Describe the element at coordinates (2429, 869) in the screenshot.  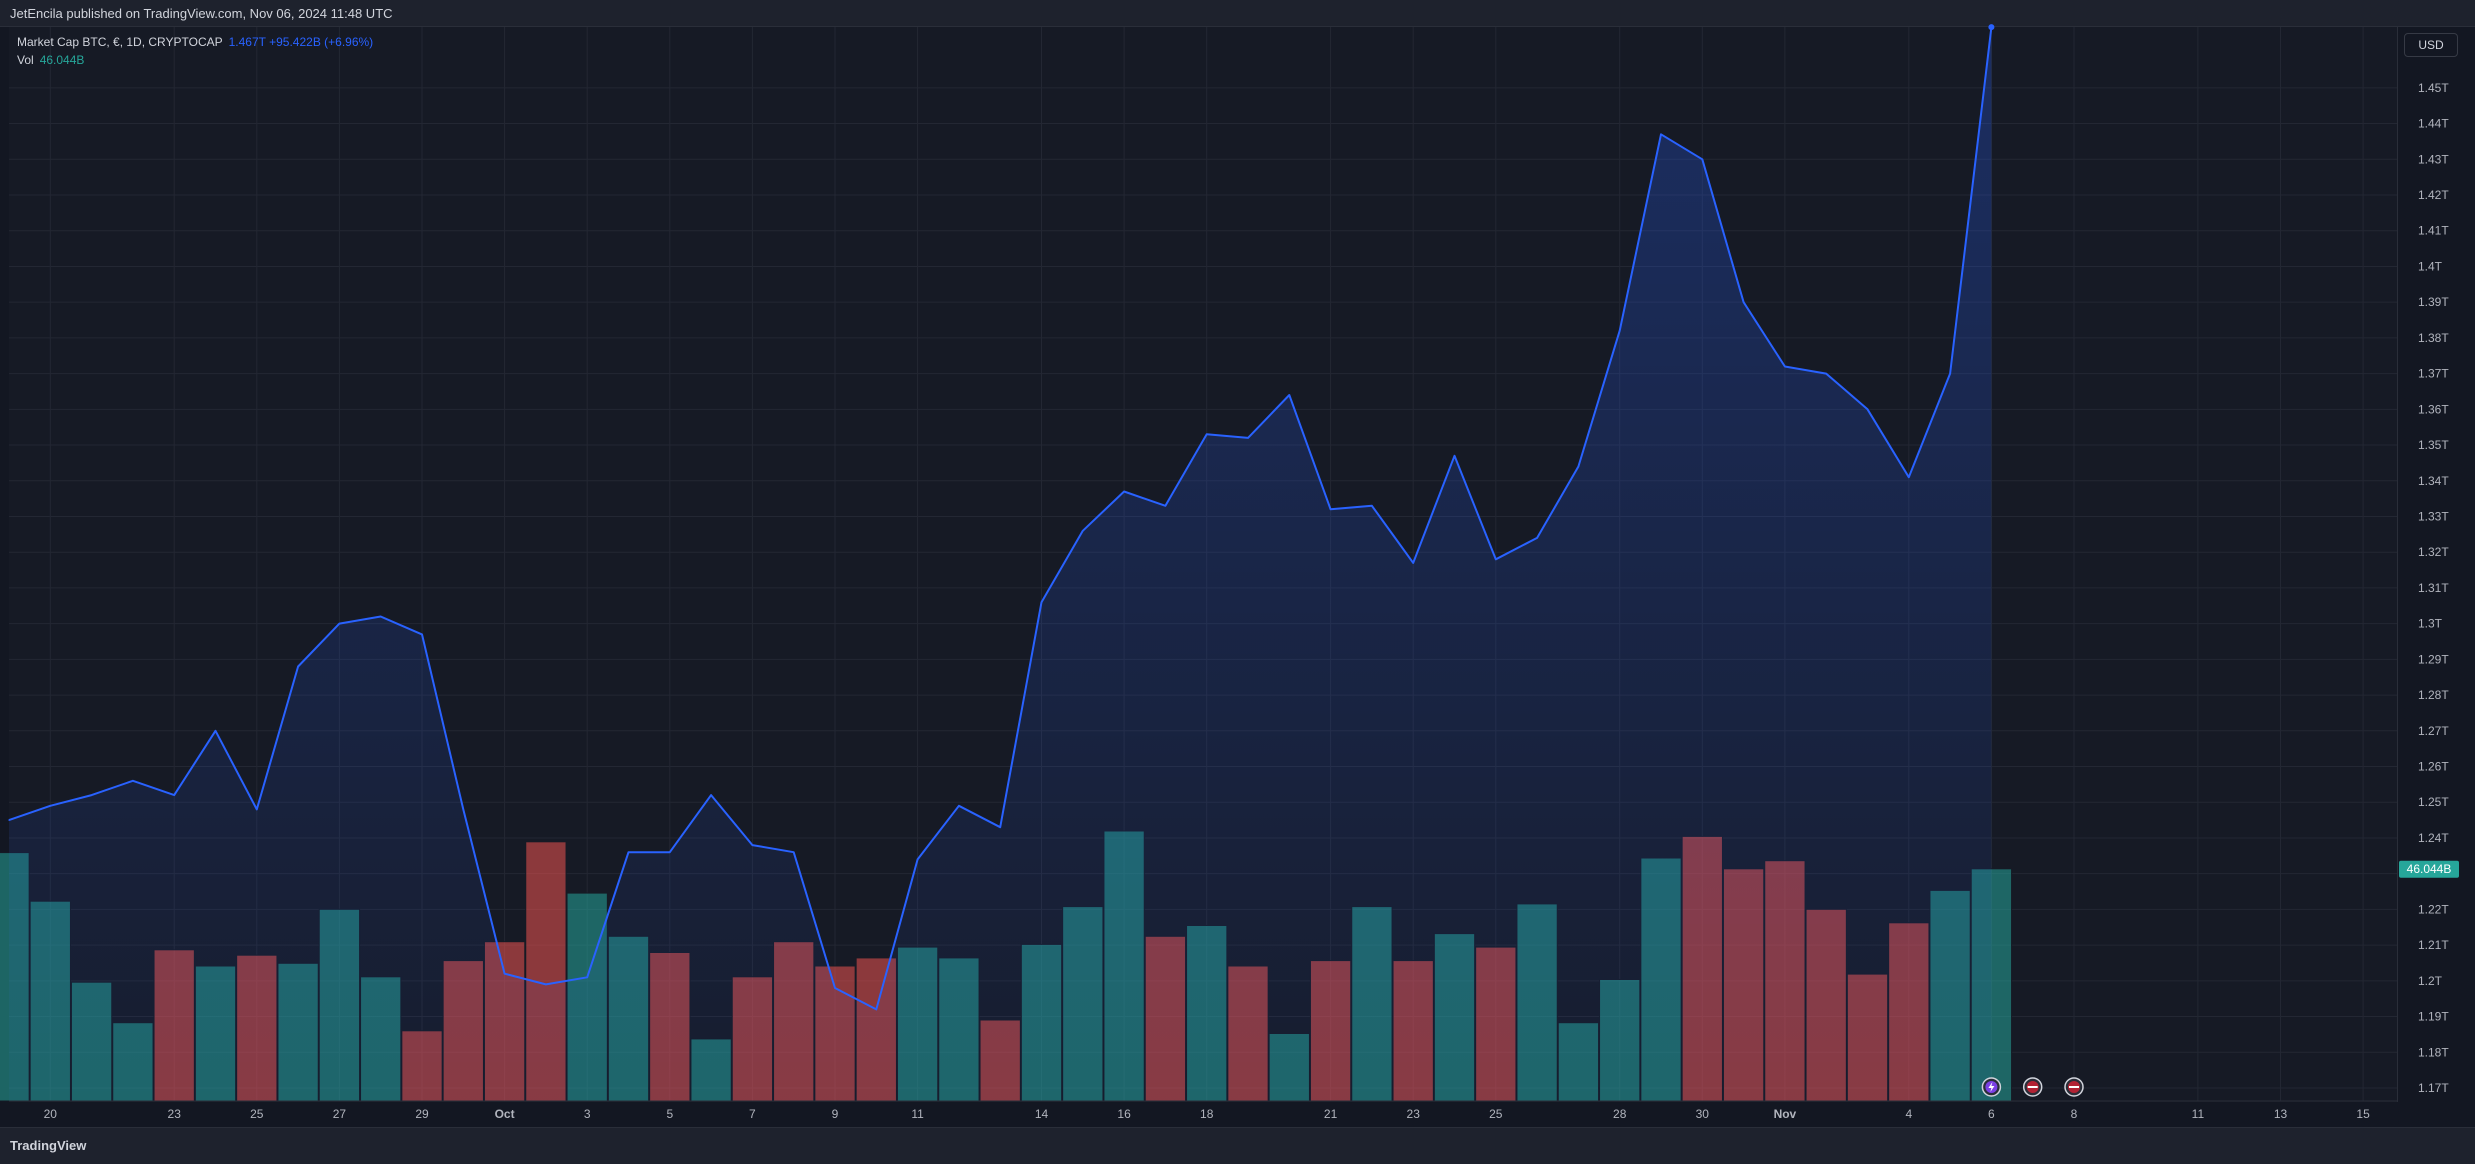
I see `volume-last-label: 46.044B` at that location.